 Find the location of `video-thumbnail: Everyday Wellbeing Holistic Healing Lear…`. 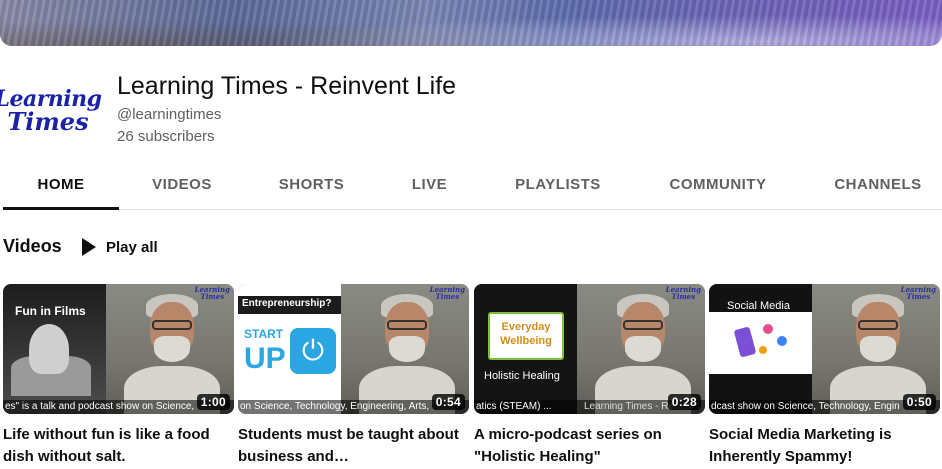

video-thumbnail: Everyday Wellbeing Holistic Healing Lear… is located at coordinates (589, 349).